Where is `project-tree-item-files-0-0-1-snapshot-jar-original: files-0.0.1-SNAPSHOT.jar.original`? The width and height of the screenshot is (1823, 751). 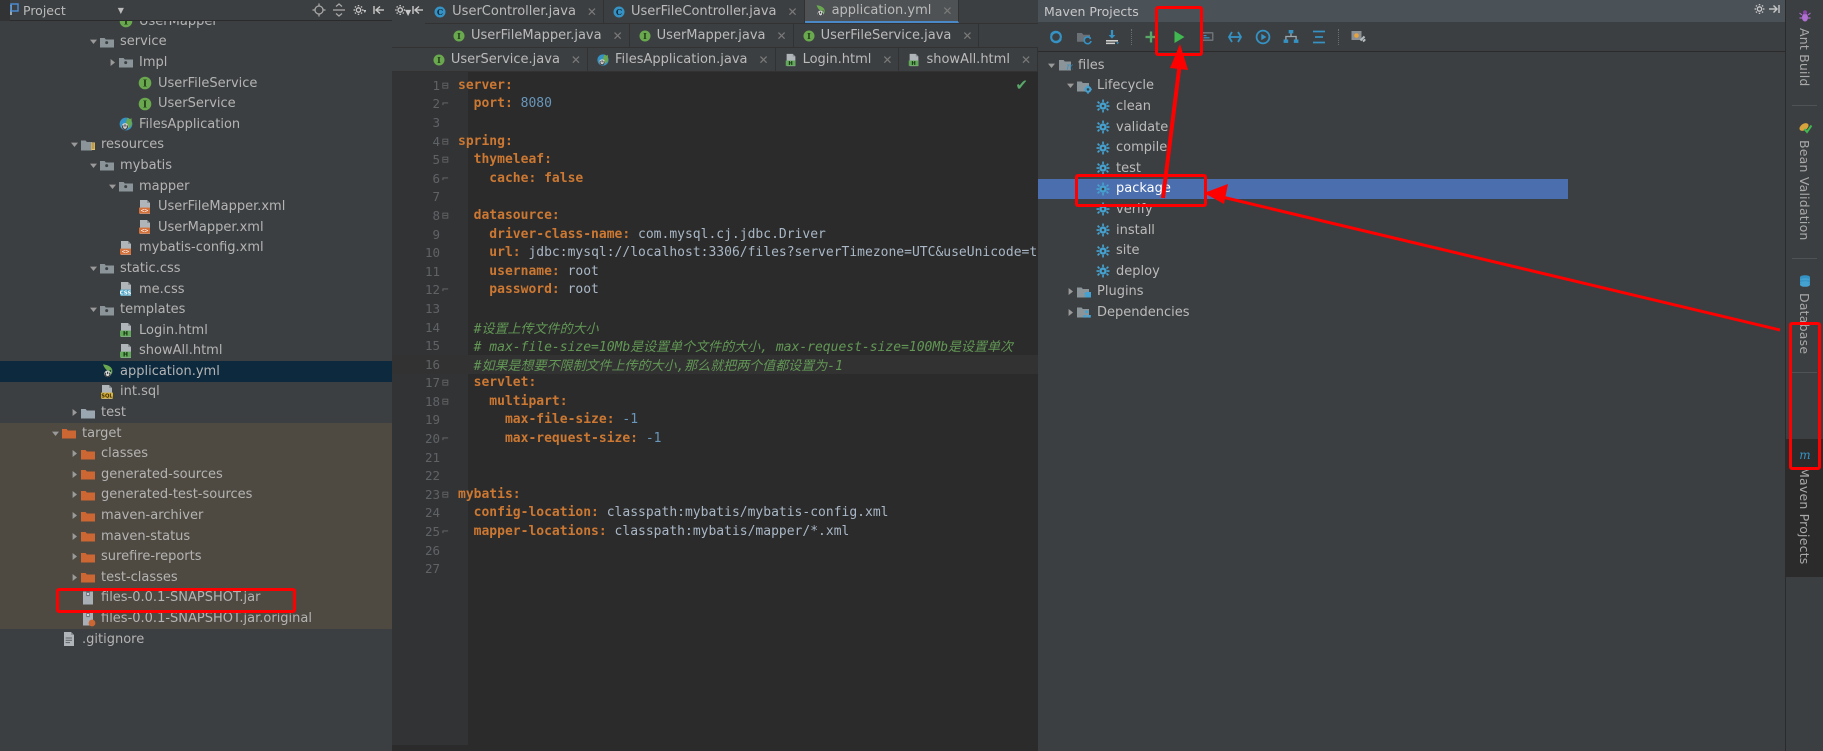
project-tree-item-files-0-0-1-snapshot-jar-original: files-0.0.1-SNAPSHOT.jar.original is located at coordinates (196, 618).